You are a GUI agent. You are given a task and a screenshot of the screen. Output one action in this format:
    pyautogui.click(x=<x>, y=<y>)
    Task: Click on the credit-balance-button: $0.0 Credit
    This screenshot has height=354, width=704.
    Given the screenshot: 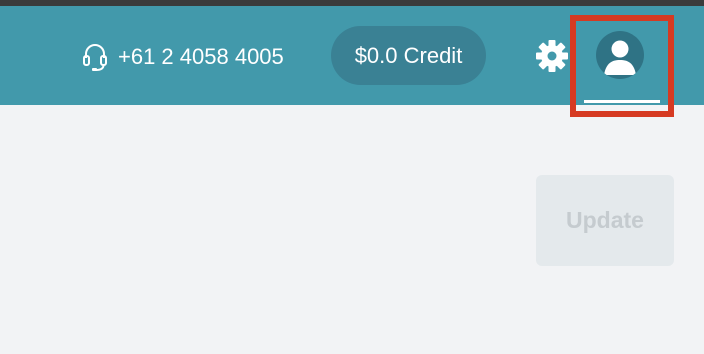 What is the action you would take?
    pyautogui.click(x=408, y=55)
    